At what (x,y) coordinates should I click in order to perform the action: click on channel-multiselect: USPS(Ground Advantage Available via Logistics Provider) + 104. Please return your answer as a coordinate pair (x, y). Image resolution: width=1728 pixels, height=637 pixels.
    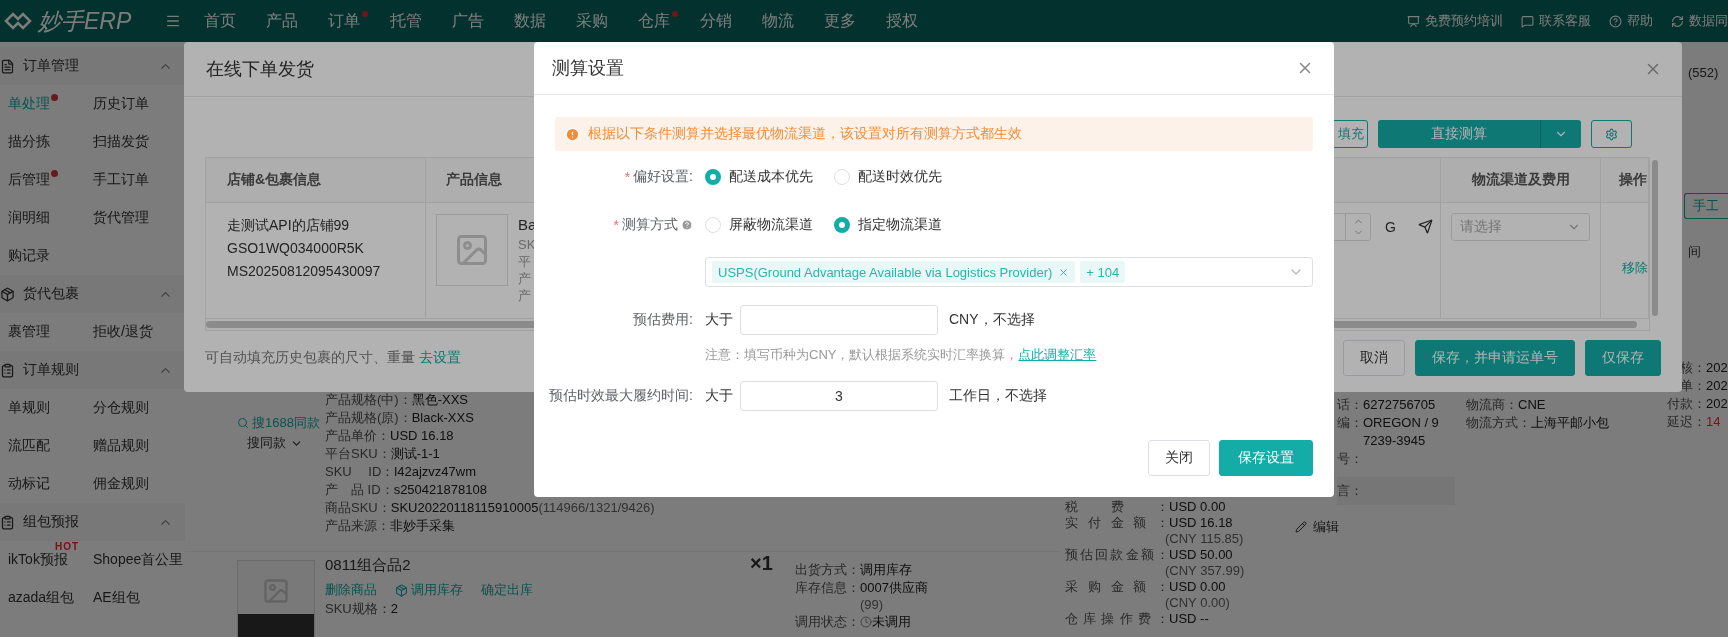
    Looking at the image, I should click on (1009, 272).